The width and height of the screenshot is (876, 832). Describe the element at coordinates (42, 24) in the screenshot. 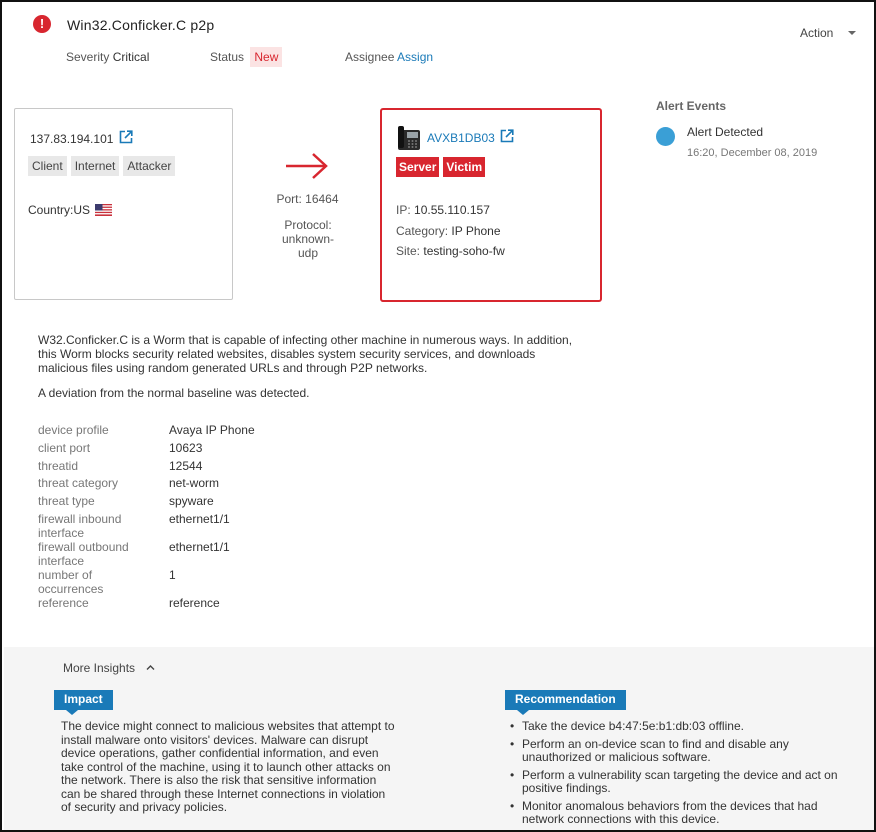

I see `critical-alert-icon: !` at that location.